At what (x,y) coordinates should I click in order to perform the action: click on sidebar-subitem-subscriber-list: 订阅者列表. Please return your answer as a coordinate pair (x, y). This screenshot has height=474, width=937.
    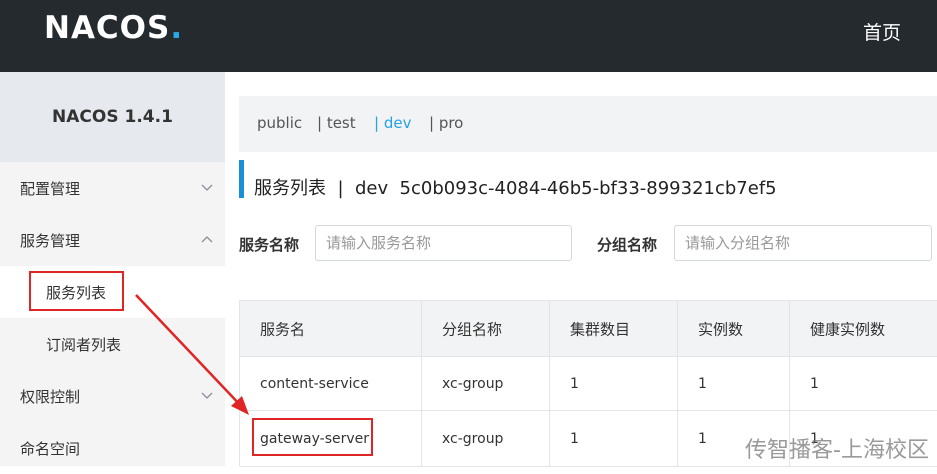
    Looking at the image, I should click on (112, 344).